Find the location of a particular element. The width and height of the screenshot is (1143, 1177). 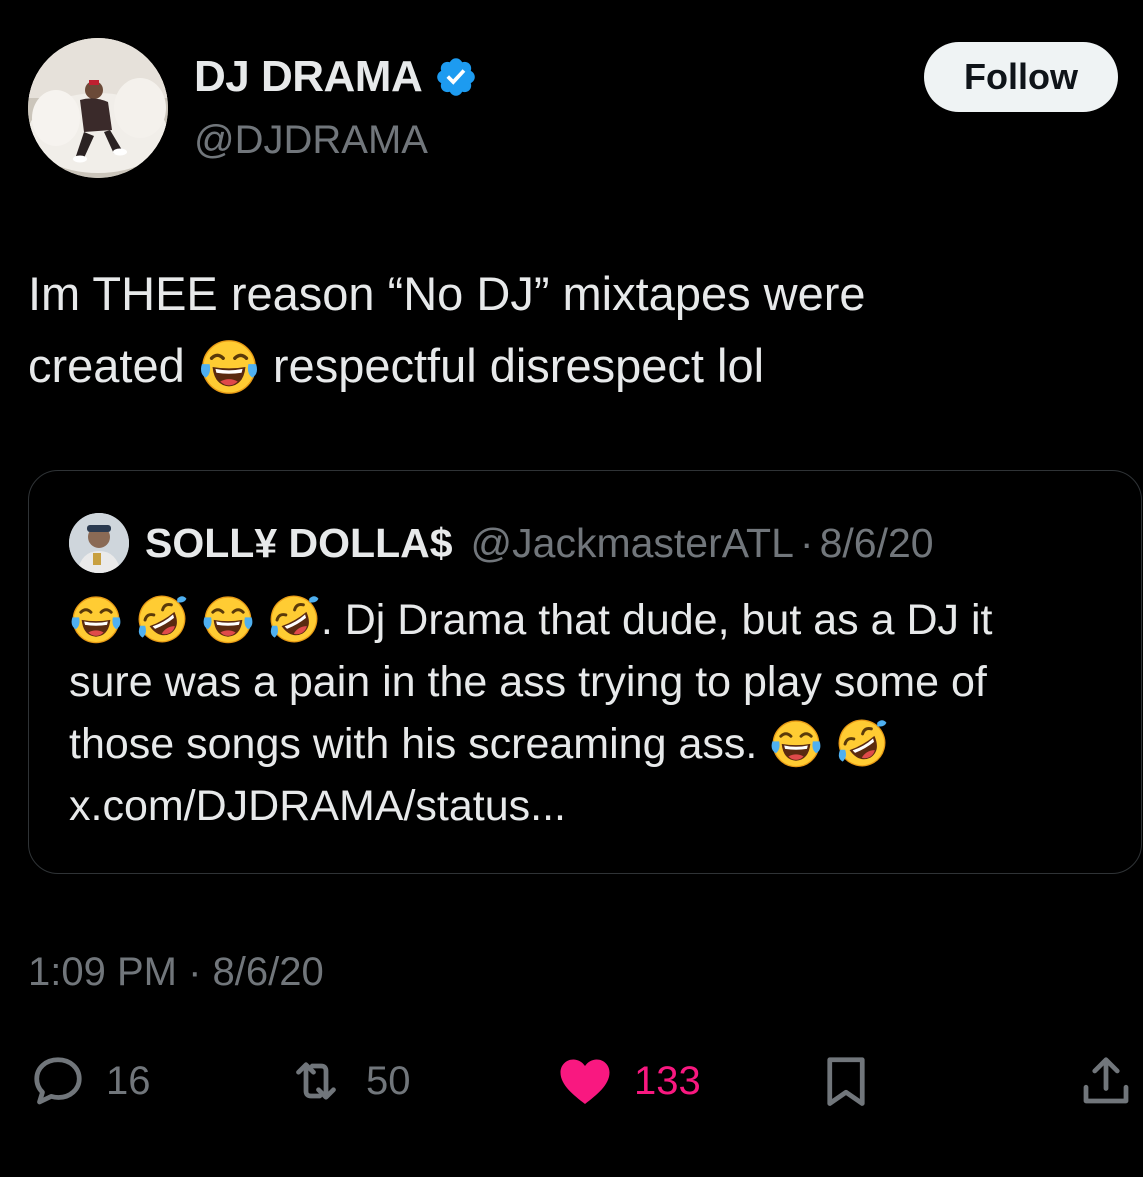

author-display-name: DJ DRAMA is located at coordinates (308, 77).